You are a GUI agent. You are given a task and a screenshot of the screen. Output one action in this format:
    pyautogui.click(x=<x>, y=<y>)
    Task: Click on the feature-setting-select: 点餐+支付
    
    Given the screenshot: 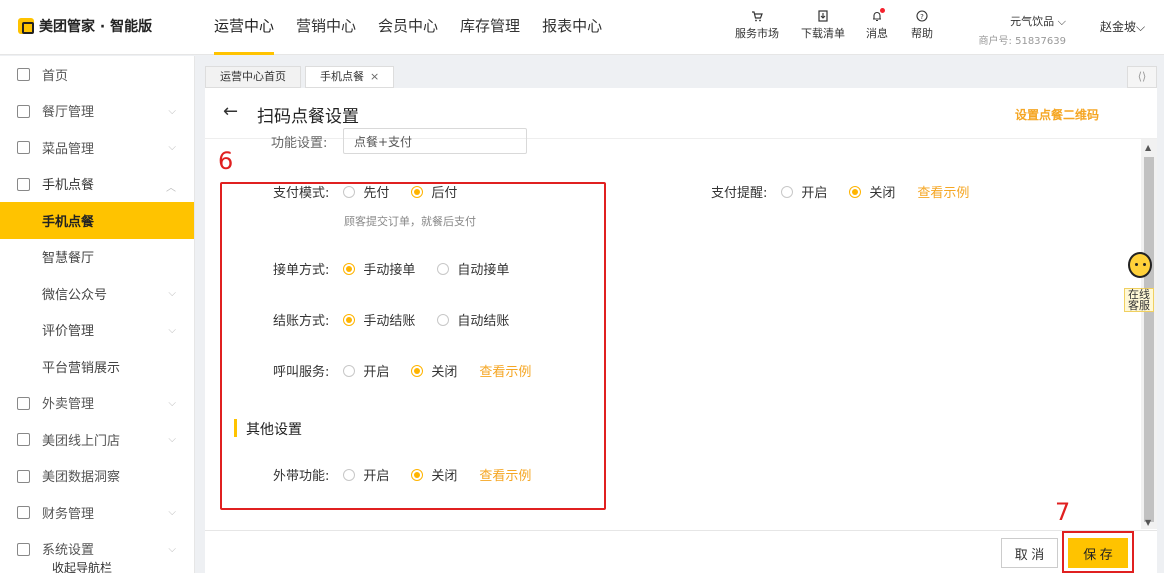 What is the action you would take?
    pyautogui.click(x=435, y=141)
    